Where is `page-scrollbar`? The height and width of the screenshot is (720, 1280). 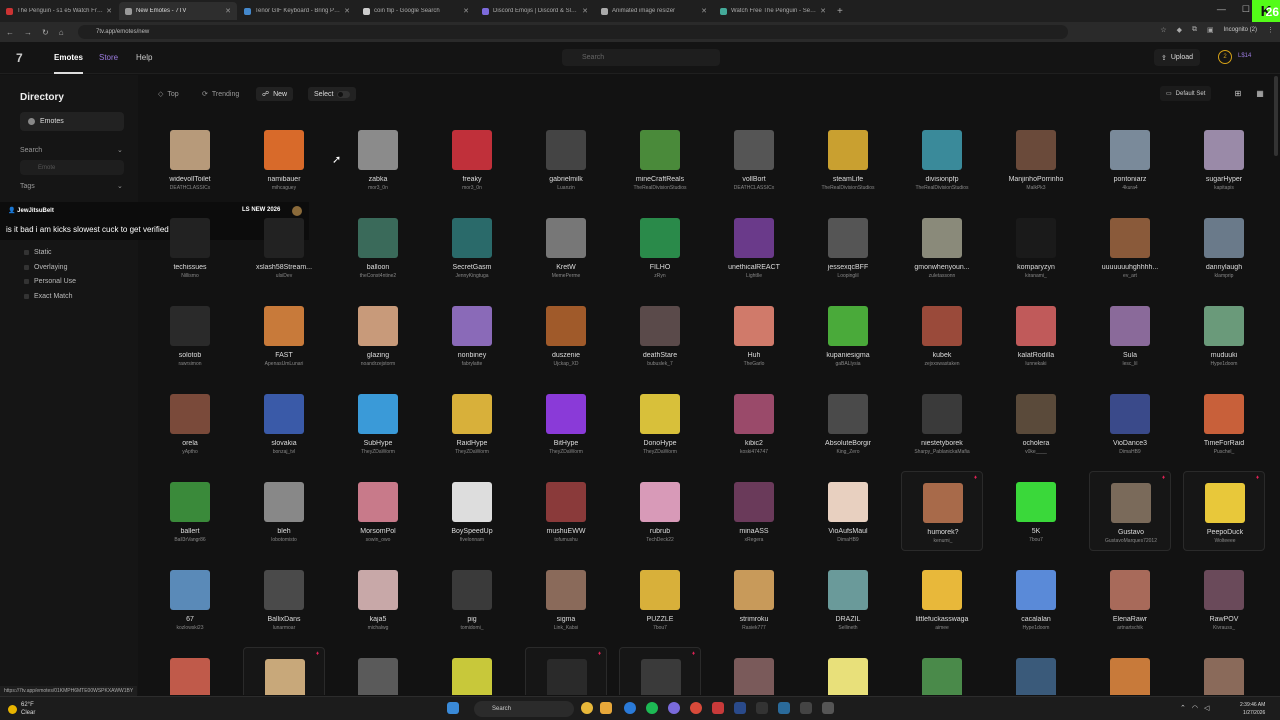 page-scrollbar is located at coordinates (1276, 116).